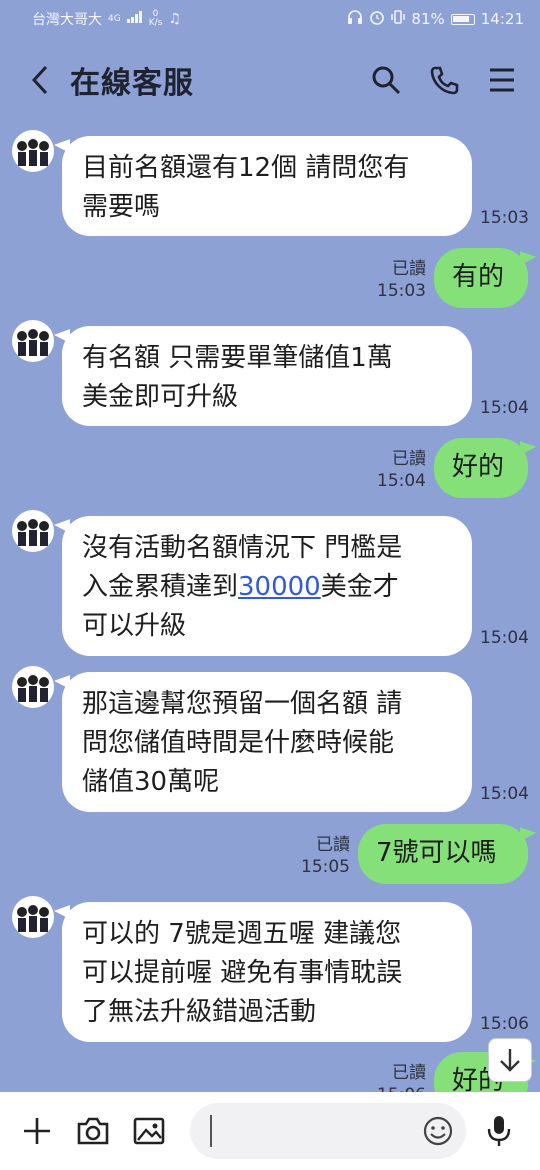 This screenshot has width=540, height=1170. I want to click on message-line: 沒有活動名額情況下 門檻是, so click(242, 548).